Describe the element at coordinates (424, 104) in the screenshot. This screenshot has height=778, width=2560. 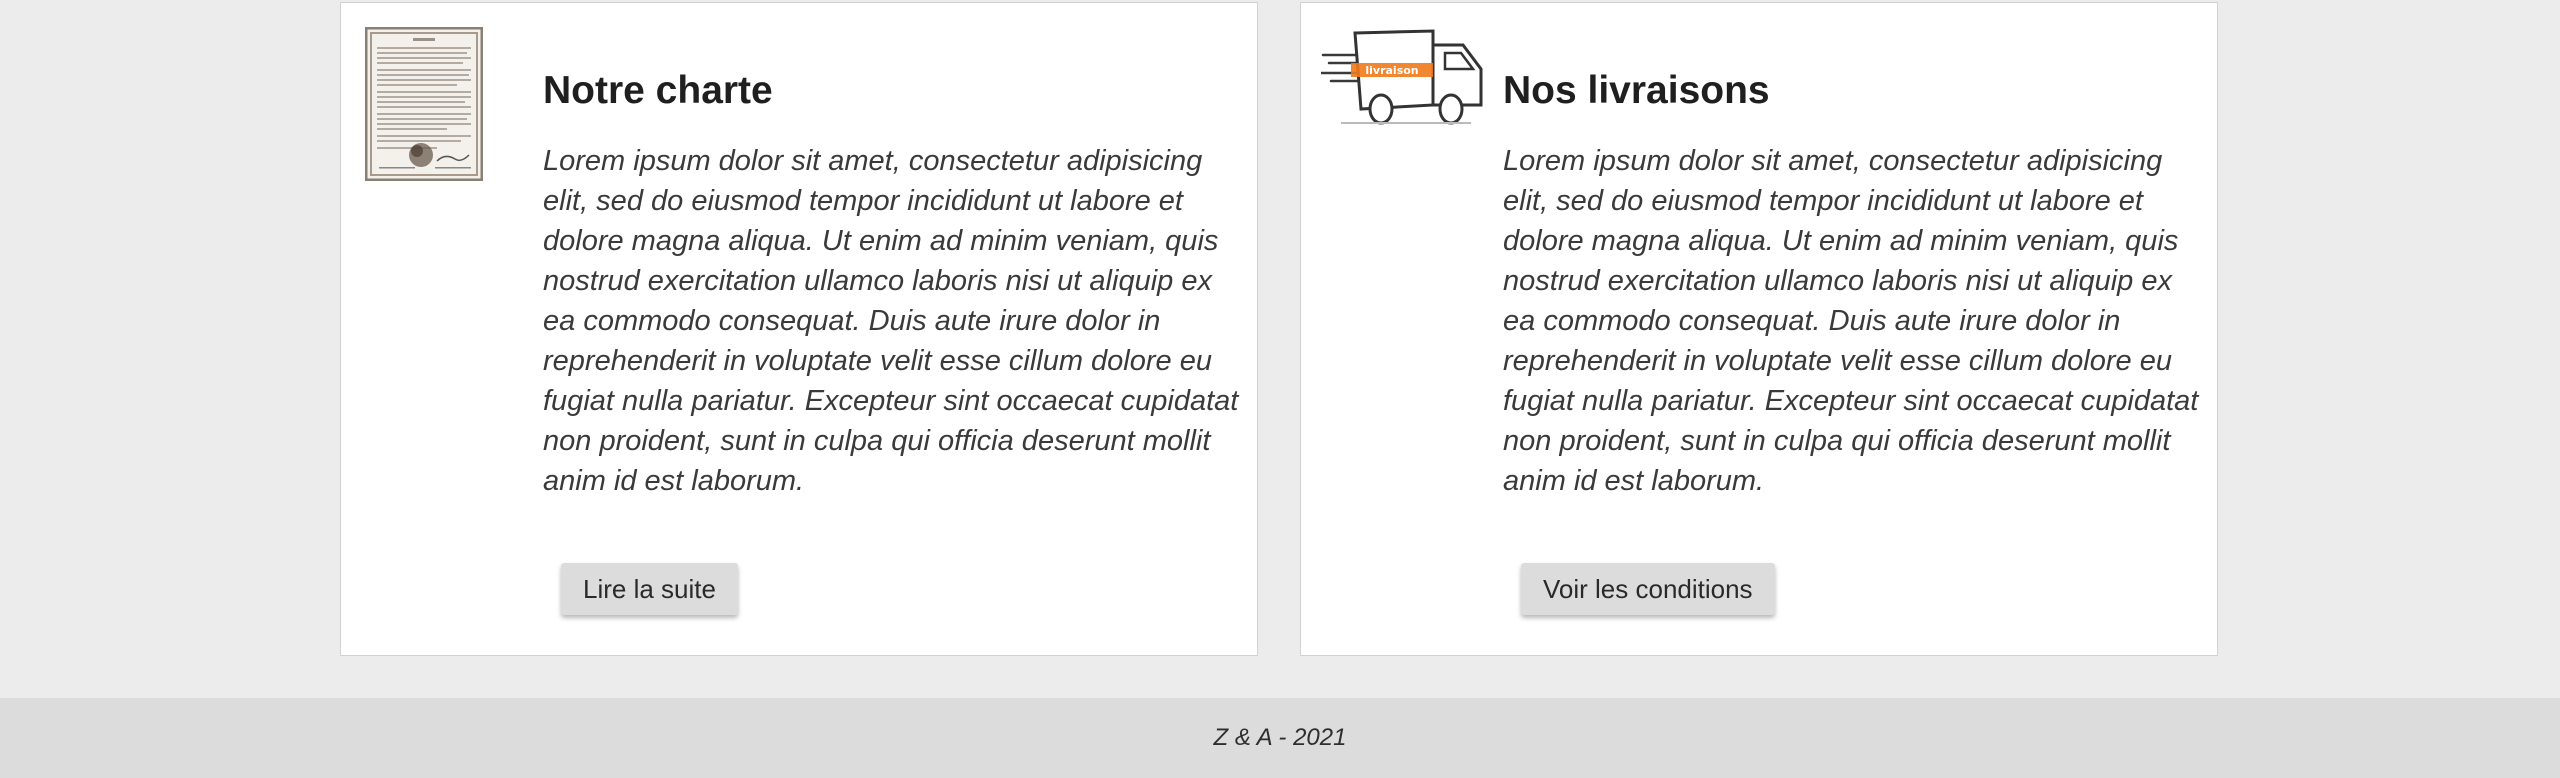
I see `document-icon` at that location.